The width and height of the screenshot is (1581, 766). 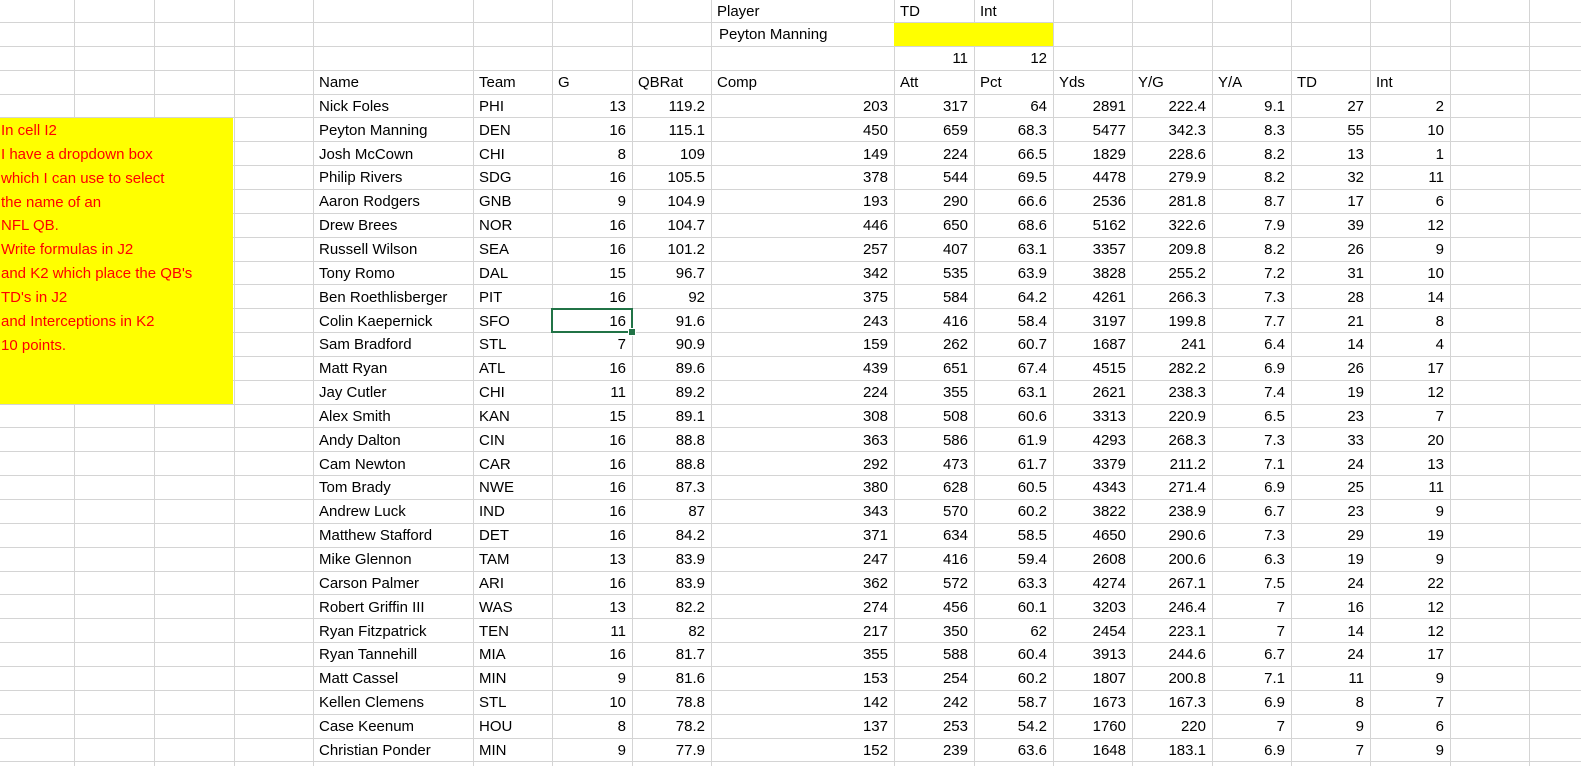 What do you see at coordinates (802, 225) in the screenshot?
I see `stat-cell: 446` at bounding box center [802, 225].